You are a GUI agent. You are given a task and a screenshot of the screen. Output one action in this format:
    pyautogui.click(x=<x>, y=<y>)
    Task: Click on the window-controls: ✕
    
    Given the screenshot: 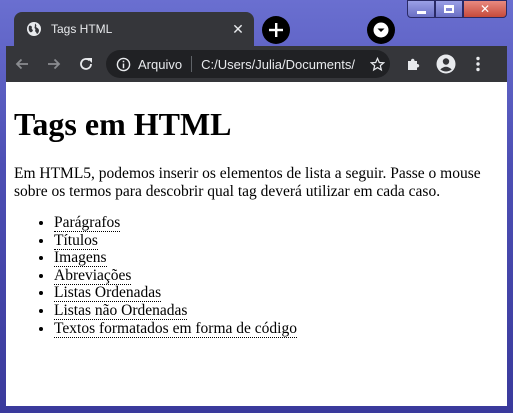 What is the action you would take?
    pyautogui.click(x=457, y=9)
    